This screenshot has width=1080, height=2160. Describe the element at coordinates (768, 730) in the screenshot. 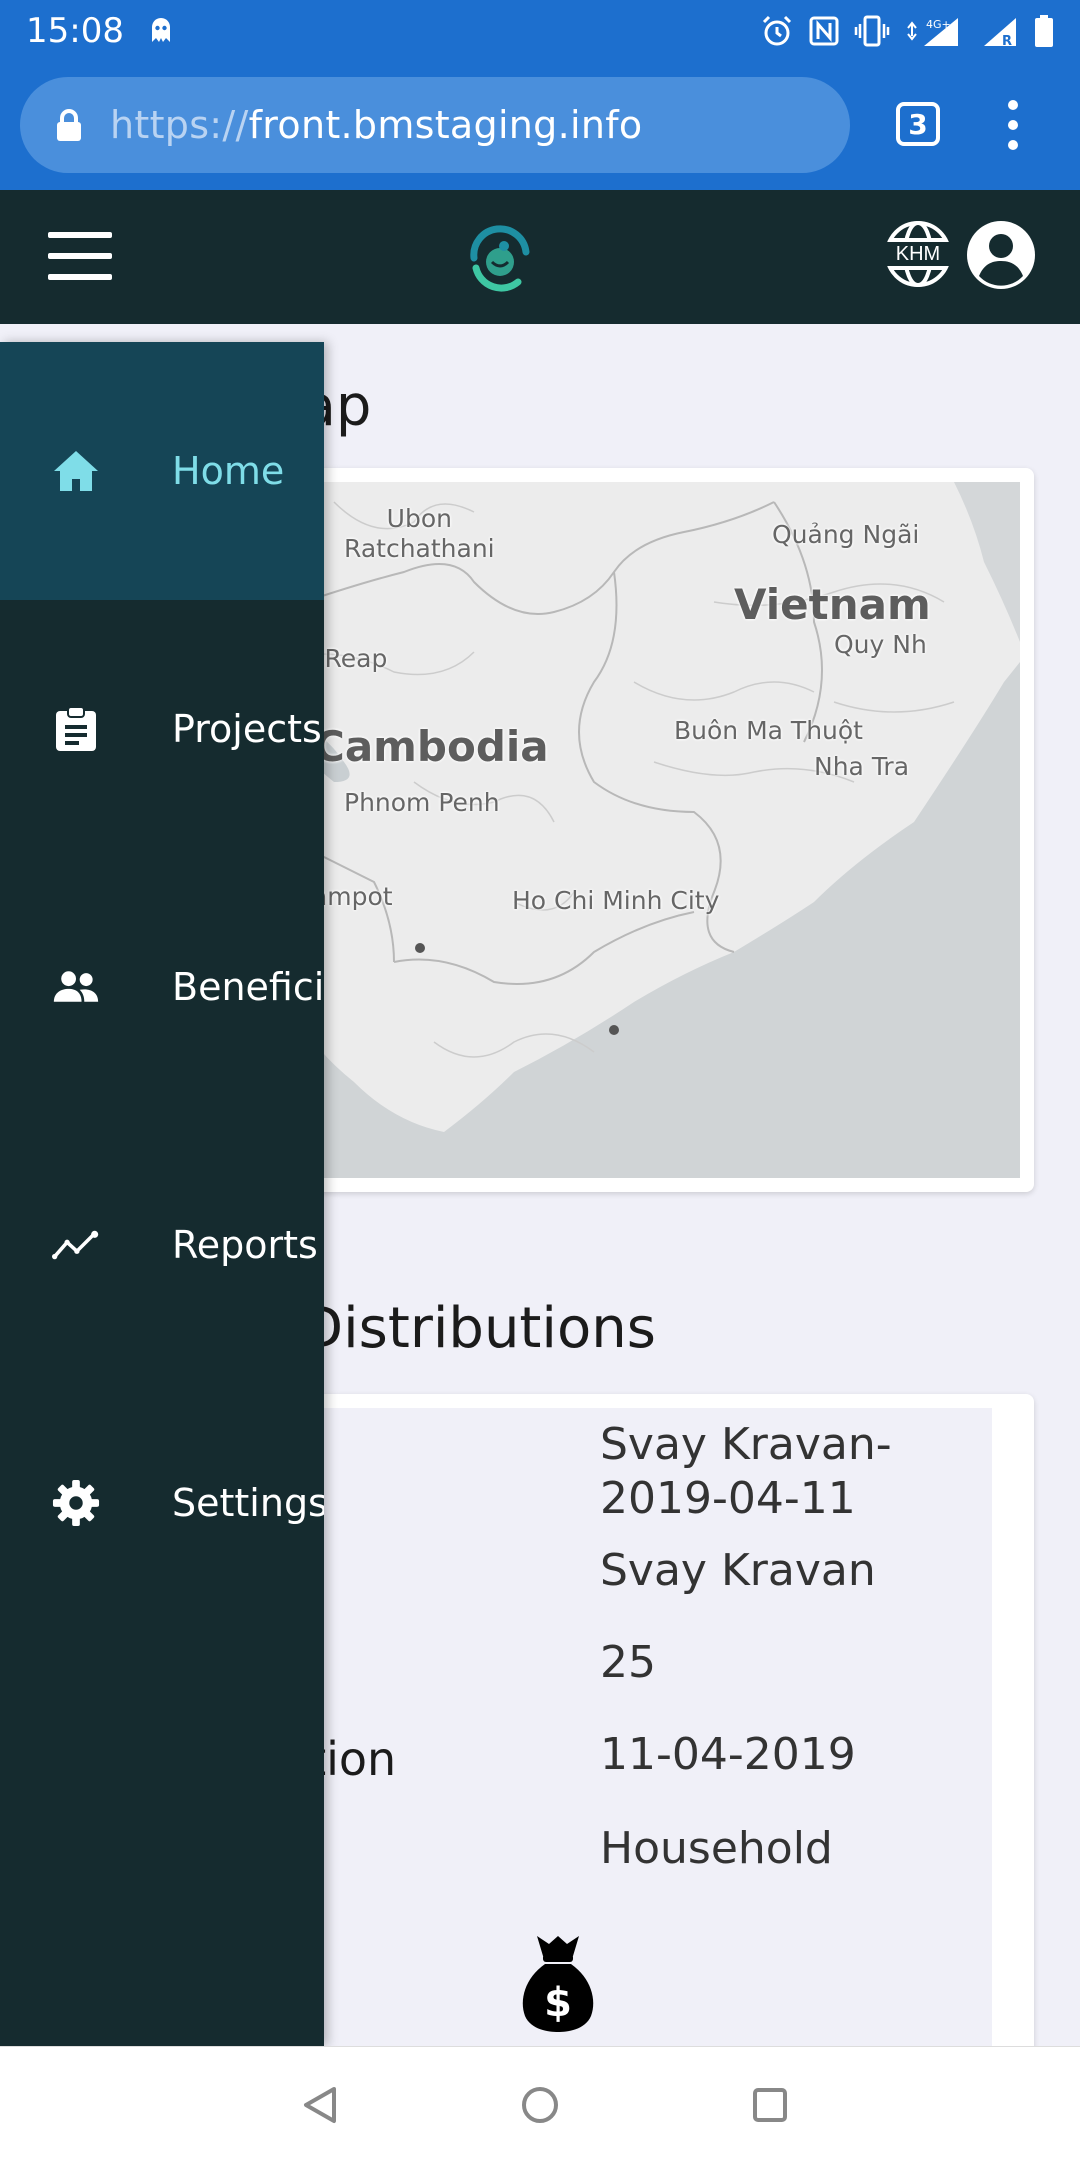

I see `map-label-buon-ma-thuot: Buôn Ma Thuột` at that location.